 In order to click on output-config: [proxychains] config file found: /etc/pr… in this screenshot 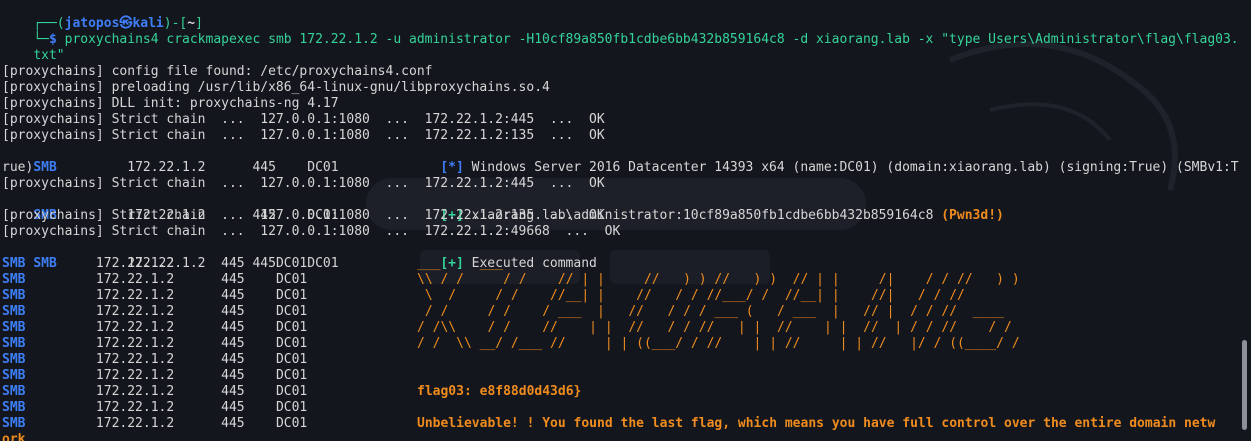, I will do `click(217, 71)`.